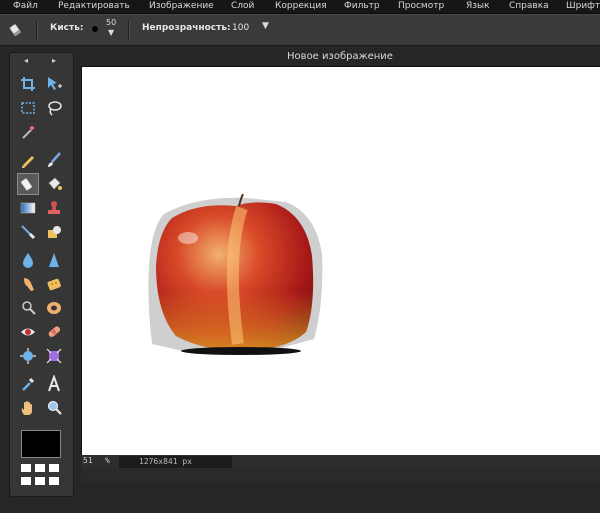  Describe the element at coordinates (17, 30) in the screenshot. I see `eraser-tool-icon` at that location.